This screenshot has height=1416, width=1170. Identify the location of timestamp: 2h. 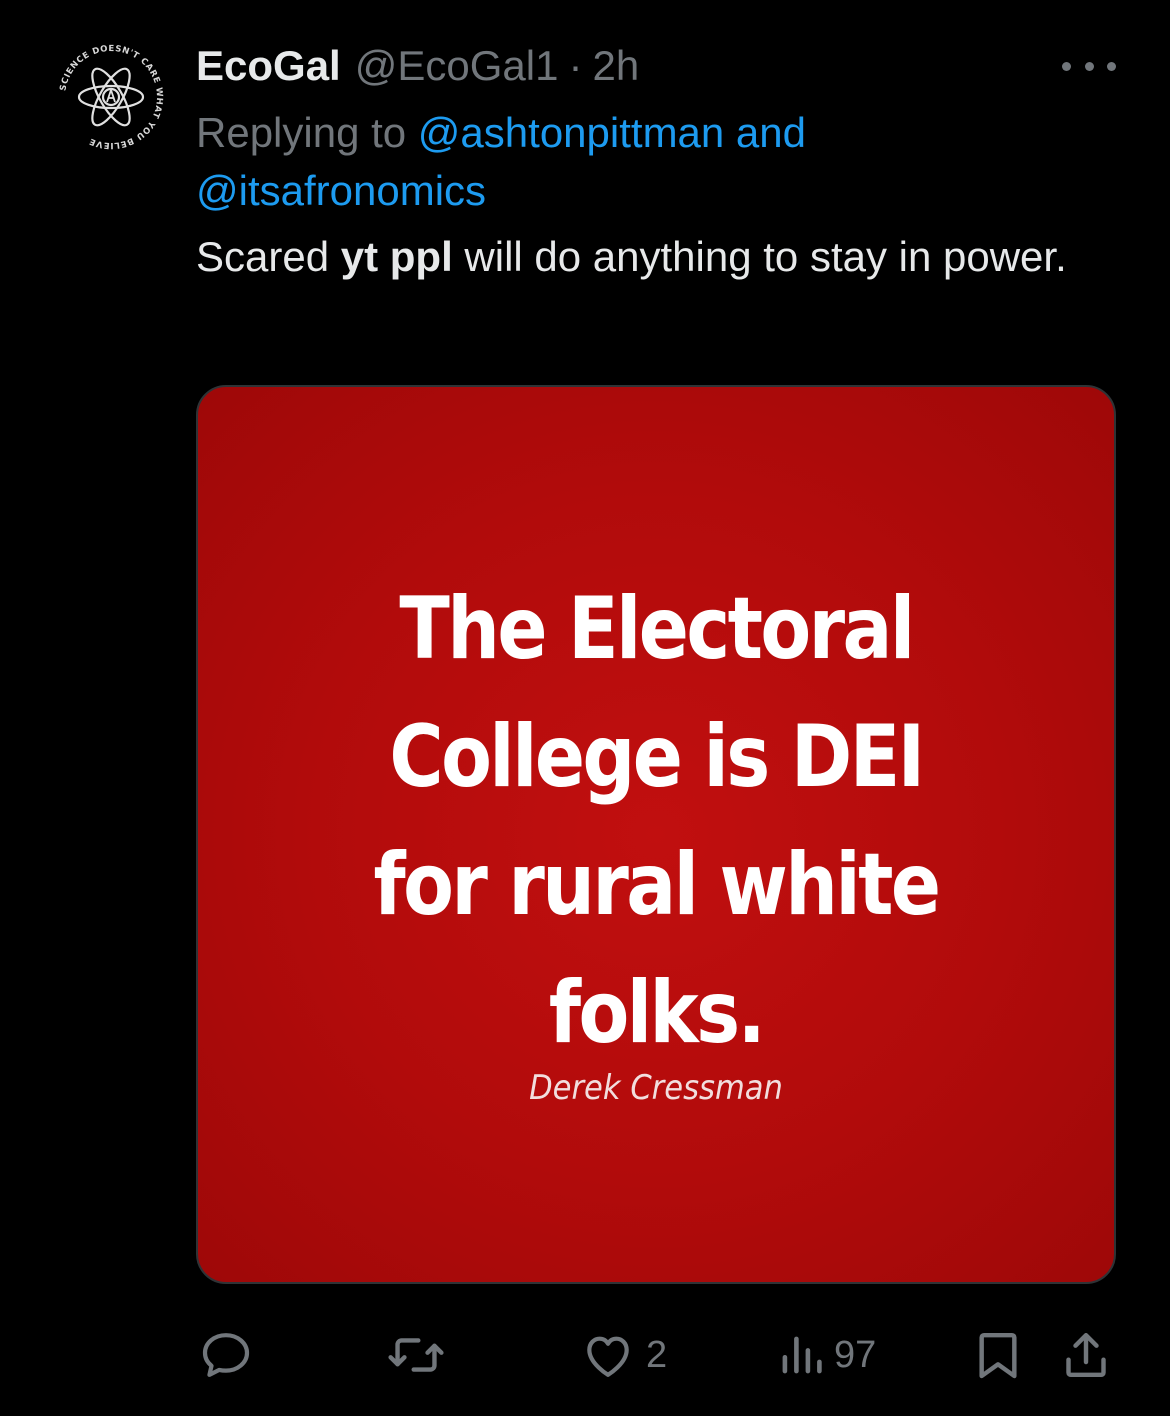
(615, 66).